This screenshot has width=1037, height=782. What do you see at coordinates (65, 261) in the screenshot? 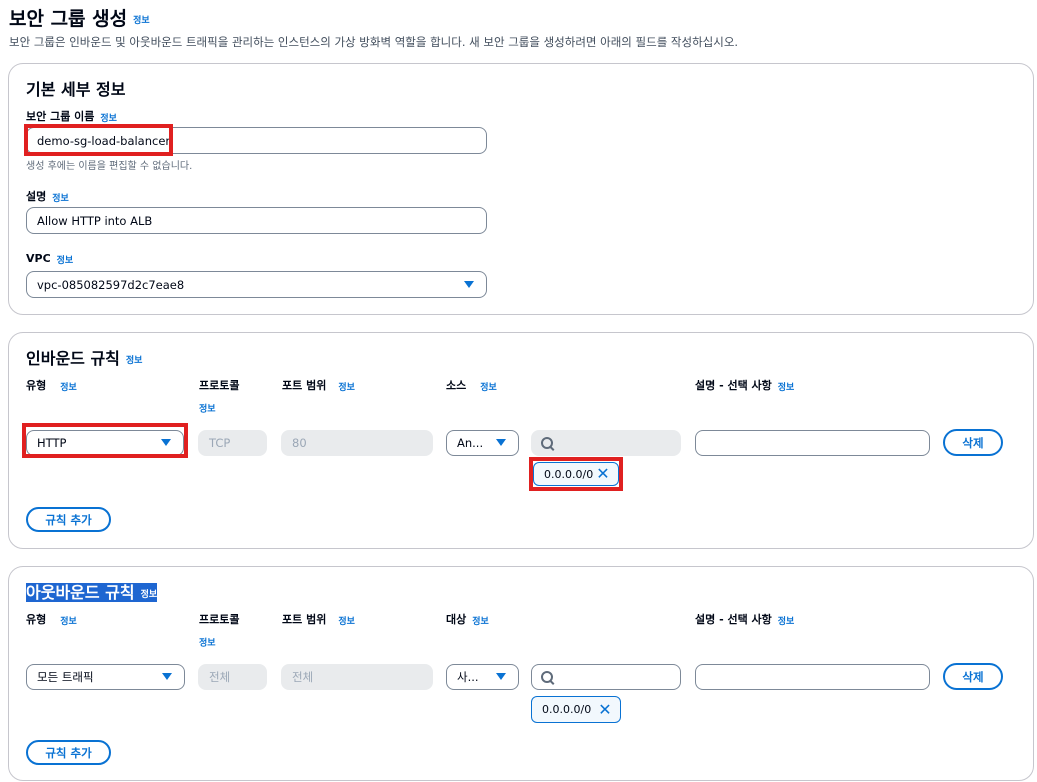
I see `vpc-info-link: 정보` at bounding box center [65, 261].